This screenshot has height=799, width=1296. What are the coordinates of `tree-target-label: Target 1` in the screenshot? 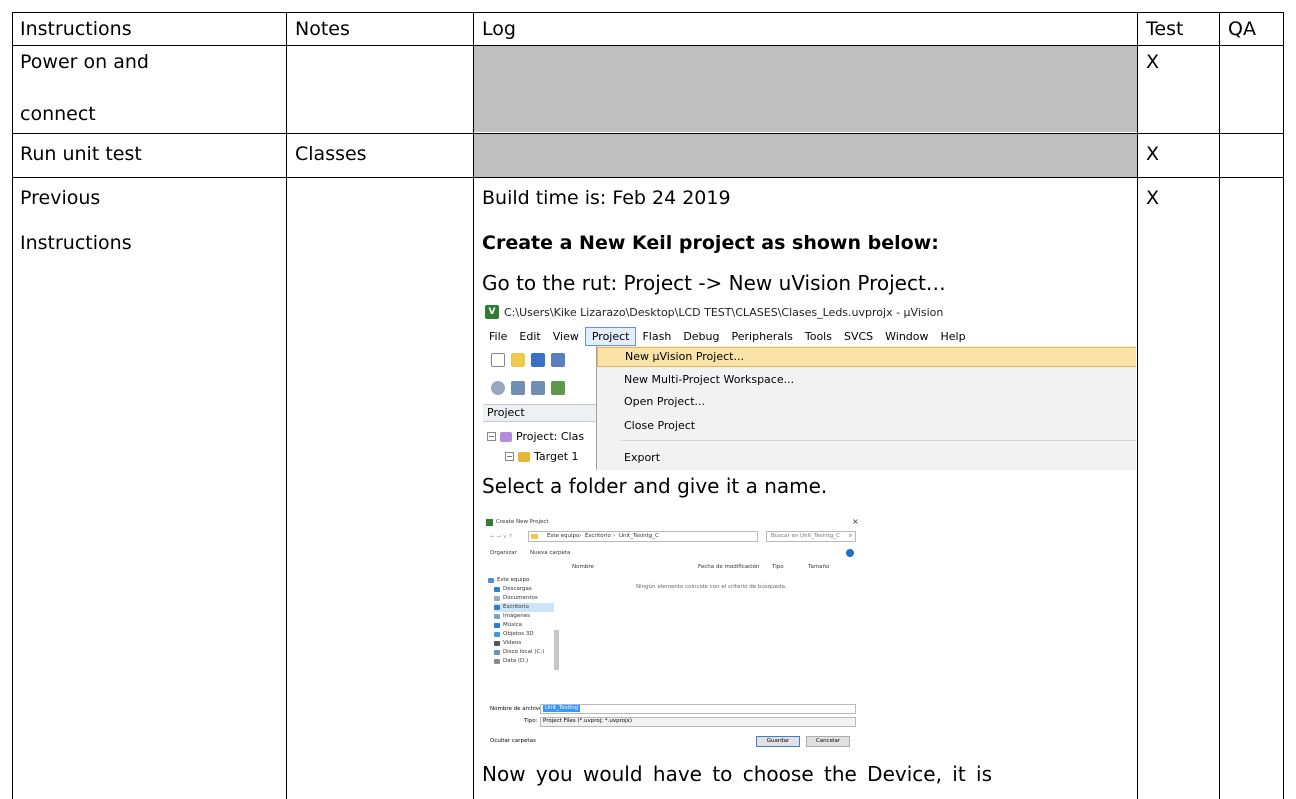 It's located at (556, 456).